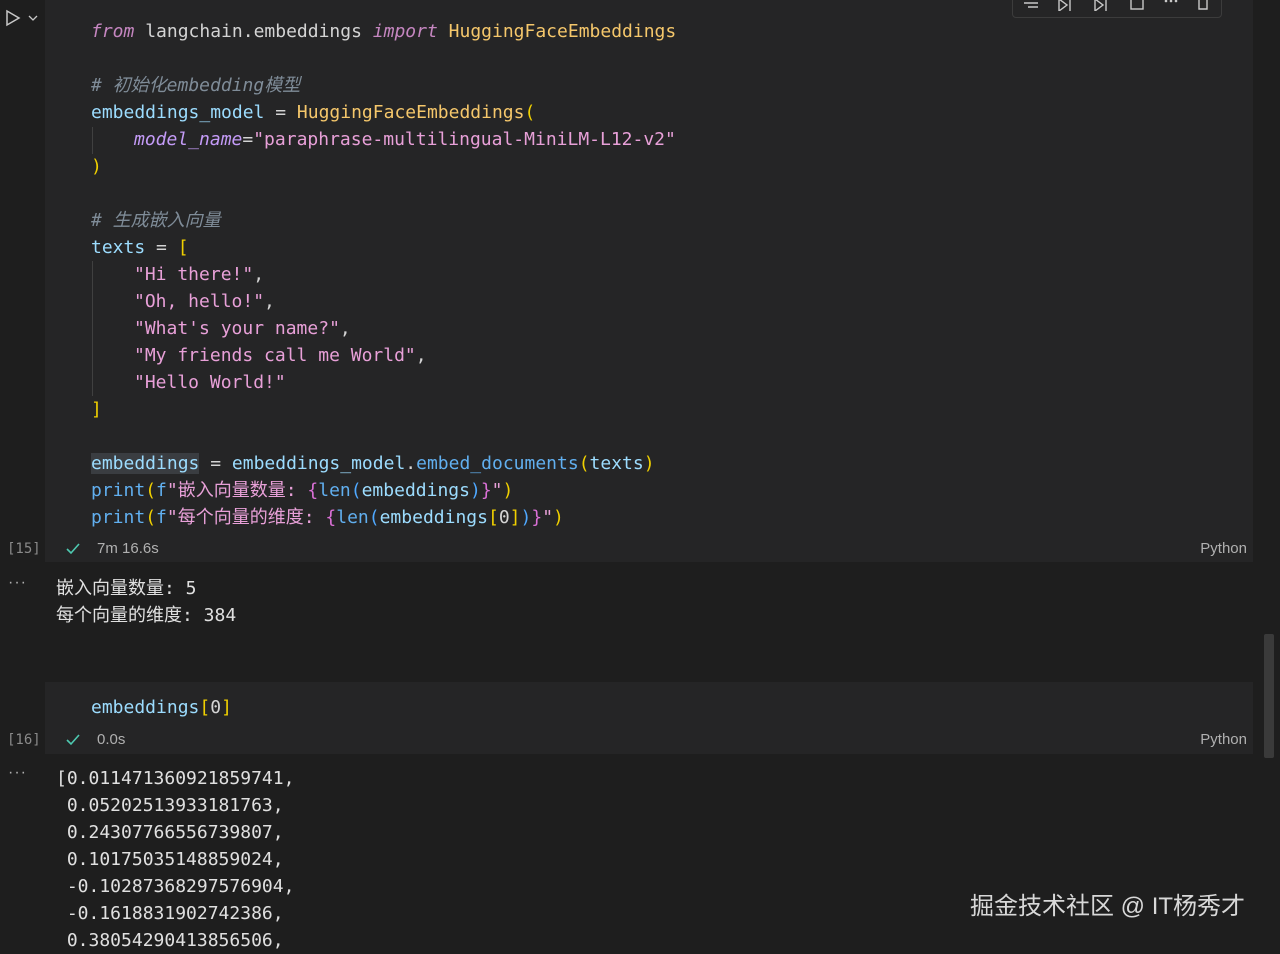  I want to click on code-line: # 初始化embedding模型, so click(195, 85).